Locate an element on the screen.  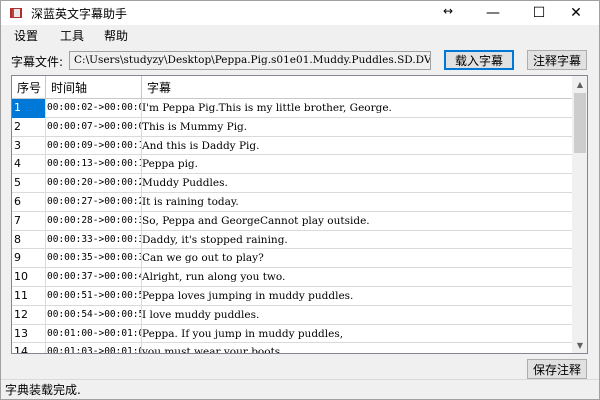
subtitle-file-label: 字幕文件: is located at coordinates (37, 62).